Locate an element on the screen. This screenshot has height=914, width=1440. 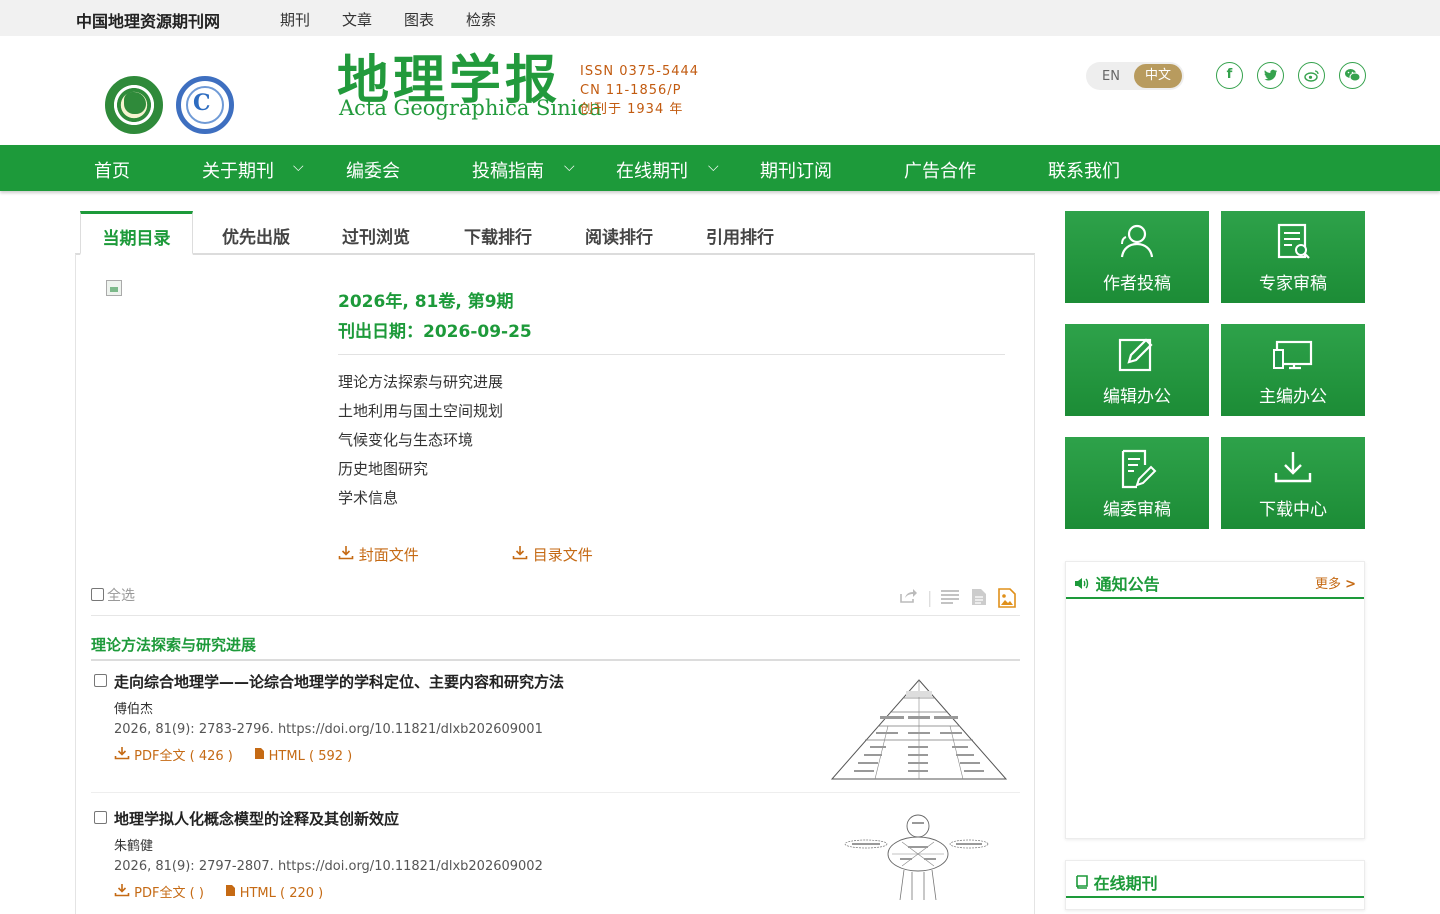
article-author: 傅伯杰 is located at coordinates (133, 707).